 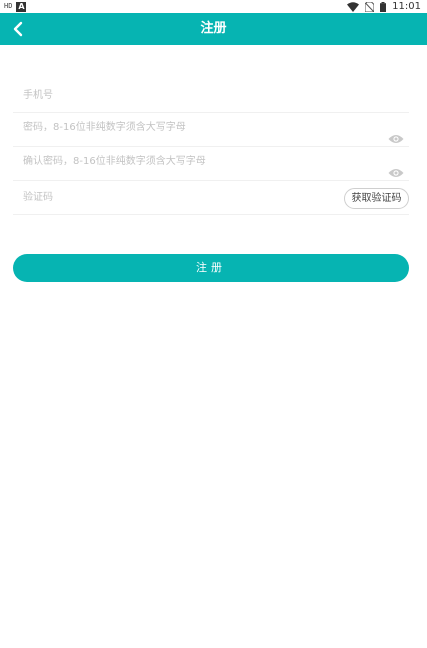 I want to click on wifi-icon, so click(x=353, y=6).